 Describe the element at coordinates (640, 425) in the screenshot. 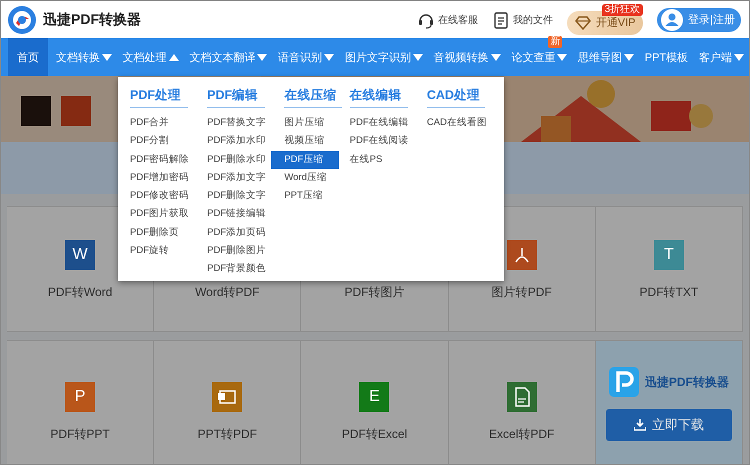

I see `download-icon` at that location.